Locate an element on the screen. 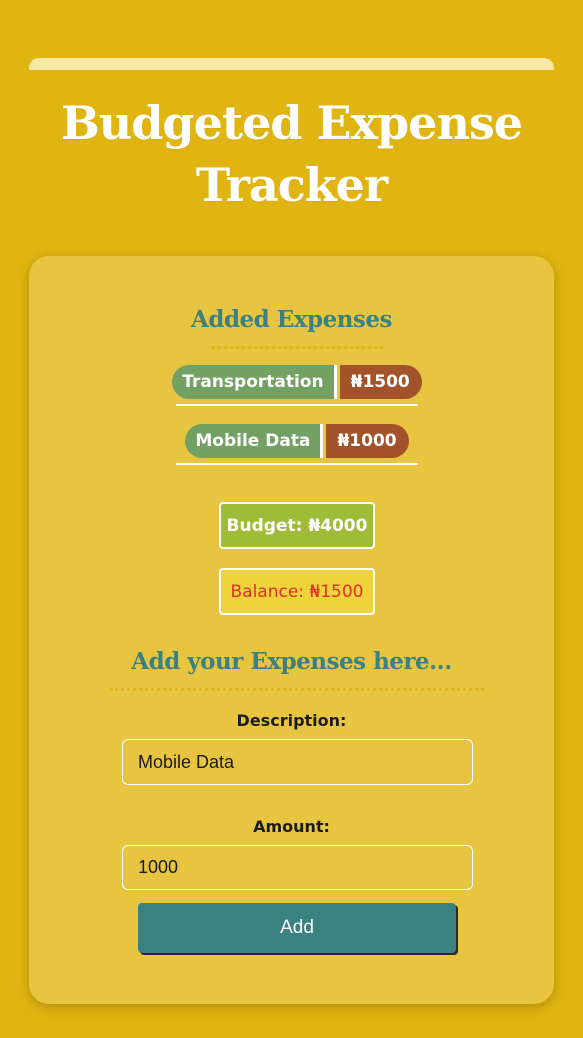  expense-row: Mobile Data ₦1000 is located at coordinates (297, 442).